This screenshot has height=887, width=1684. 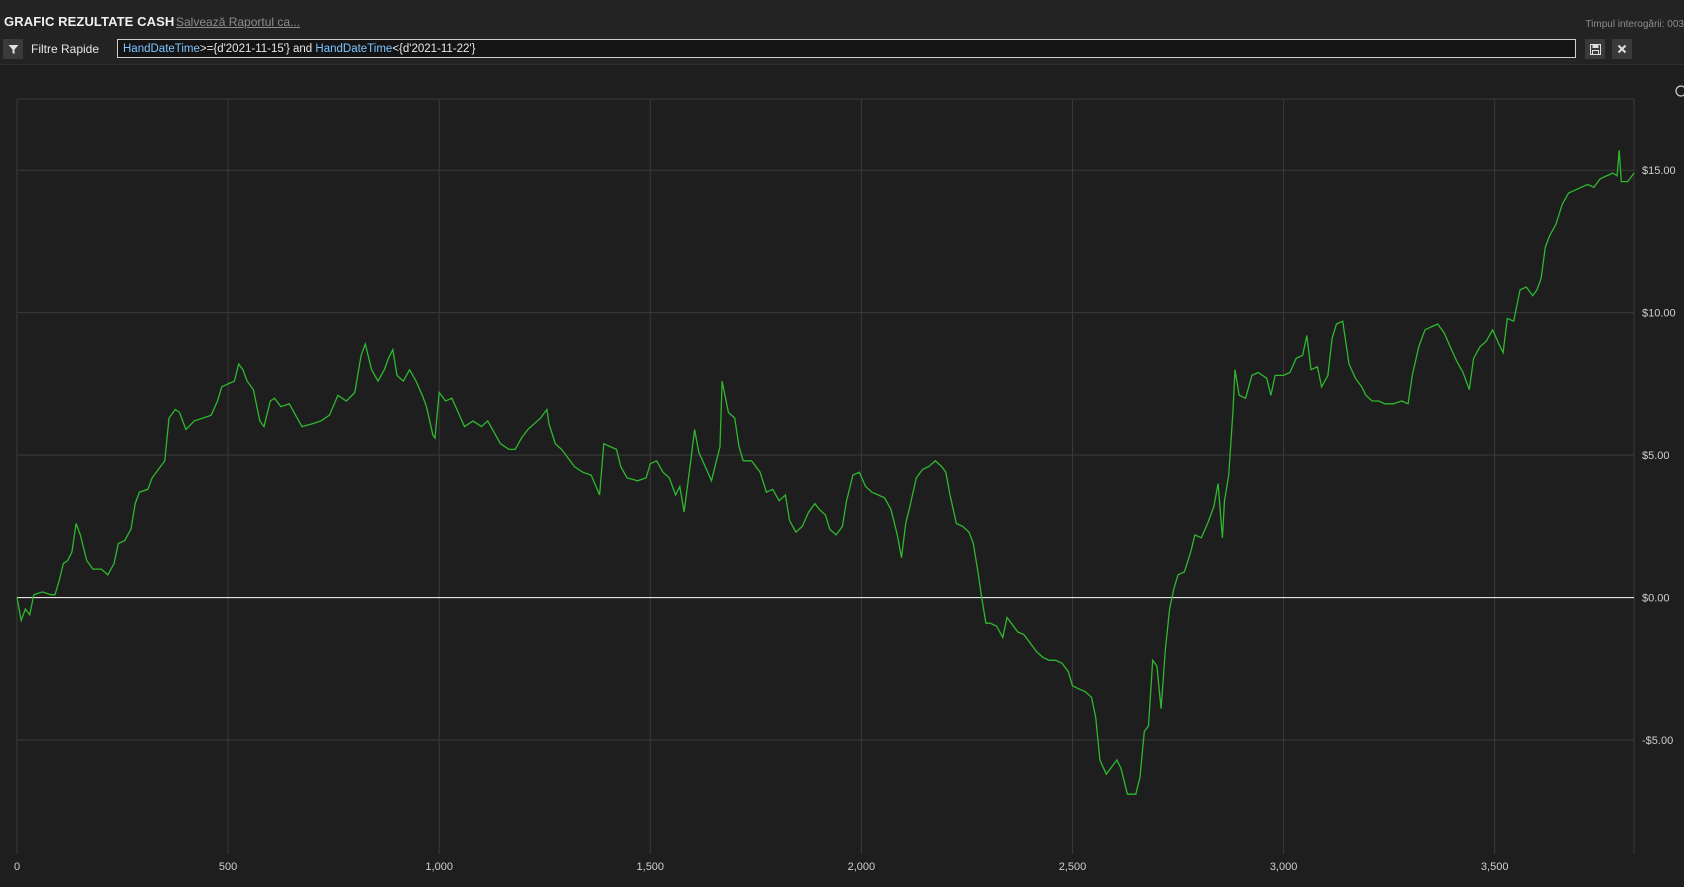 I want to click on close-x-icon, so click(x=1622, y=49).